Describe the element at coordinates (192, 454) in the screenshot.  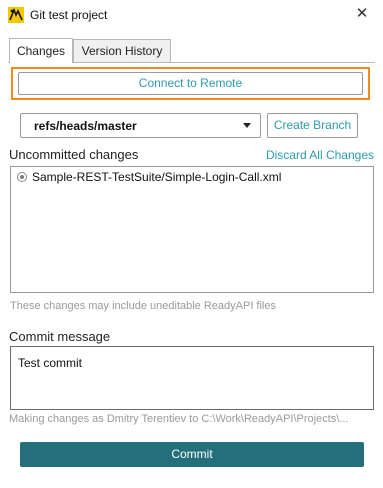
I see `commit-button: Commit` at that location.